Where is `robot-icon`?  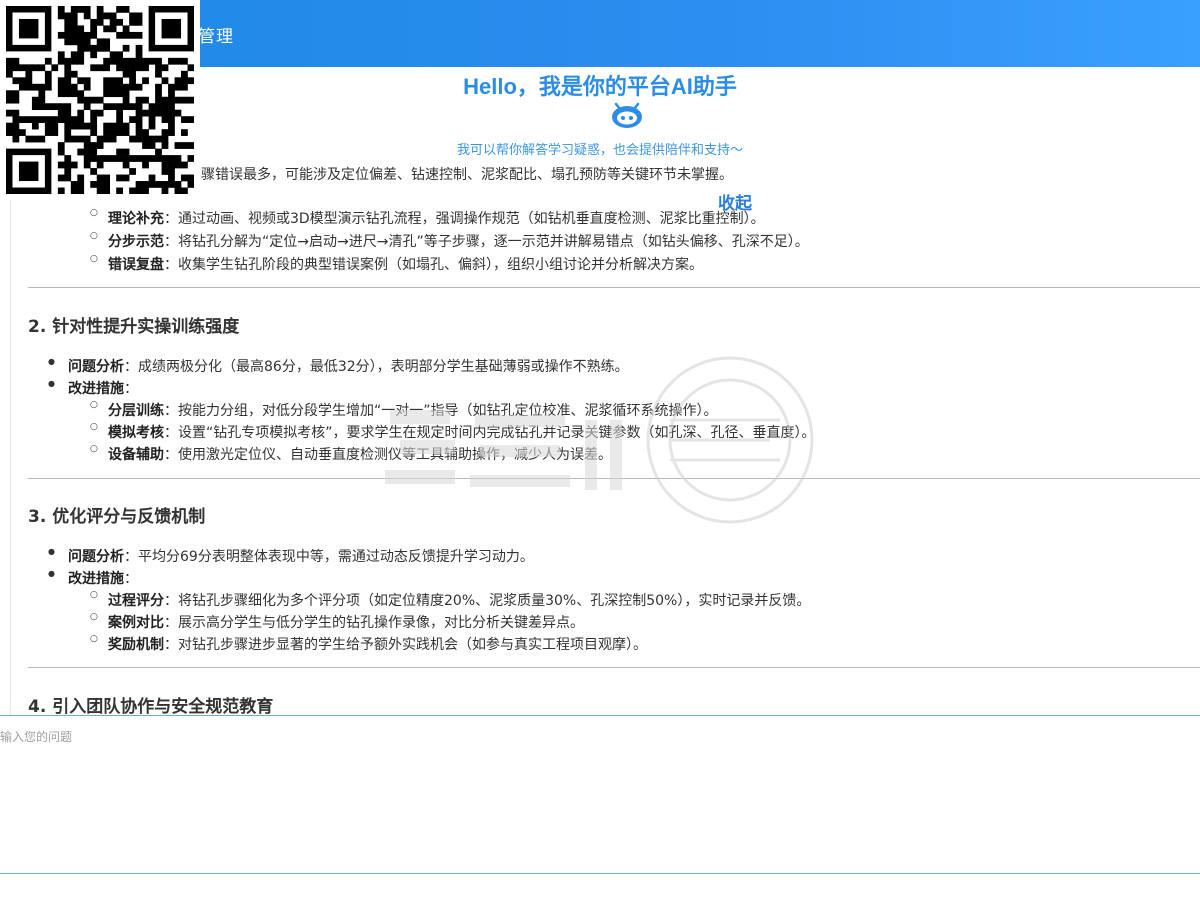
robot-icon is located at coordinates (627, 115).